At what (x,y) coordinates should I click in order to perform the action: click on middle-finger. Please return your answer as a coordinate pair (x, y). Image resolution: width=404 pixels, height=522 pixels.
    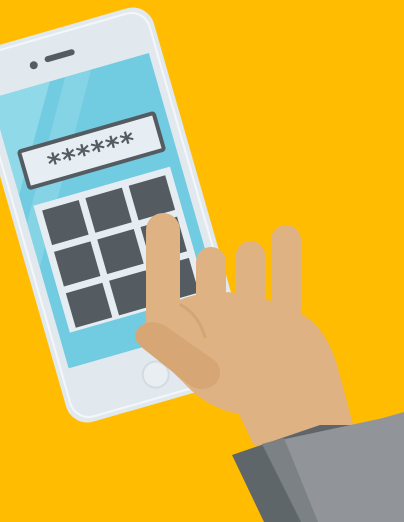
    Looking at the image, I should click on (211, 286).